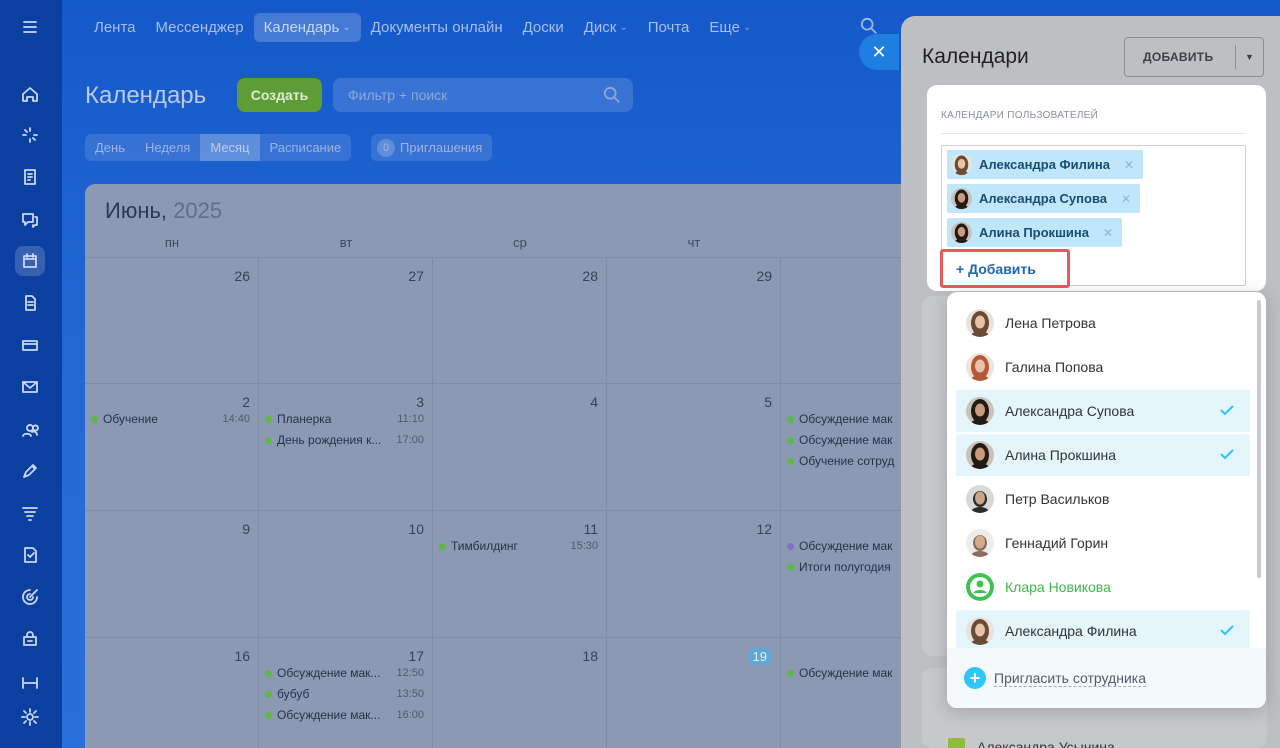 This screenshot has height=748, width=1280. I want to click on selected-user-tag: Александра Супова ✕, so click(1044, 198).